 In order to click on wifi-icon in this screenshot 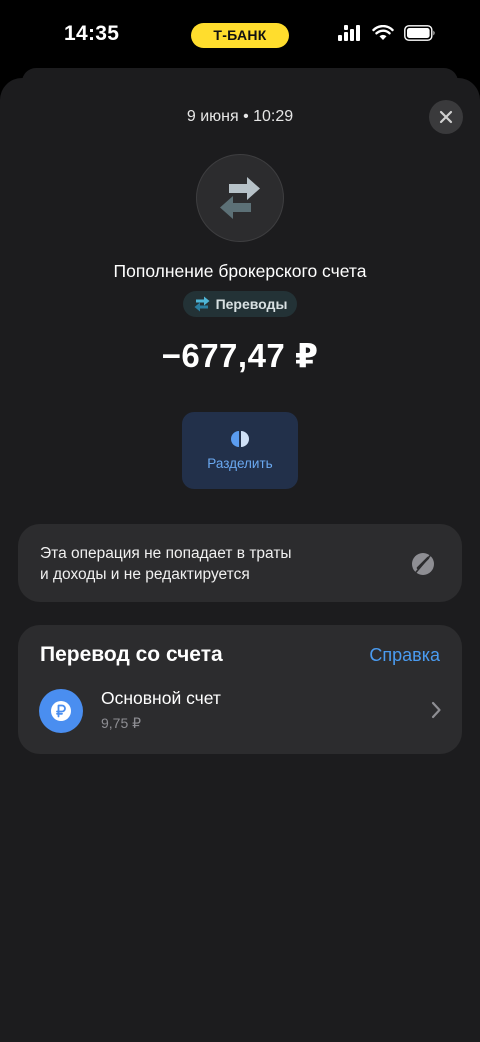, I will do `click(383, 35)`.